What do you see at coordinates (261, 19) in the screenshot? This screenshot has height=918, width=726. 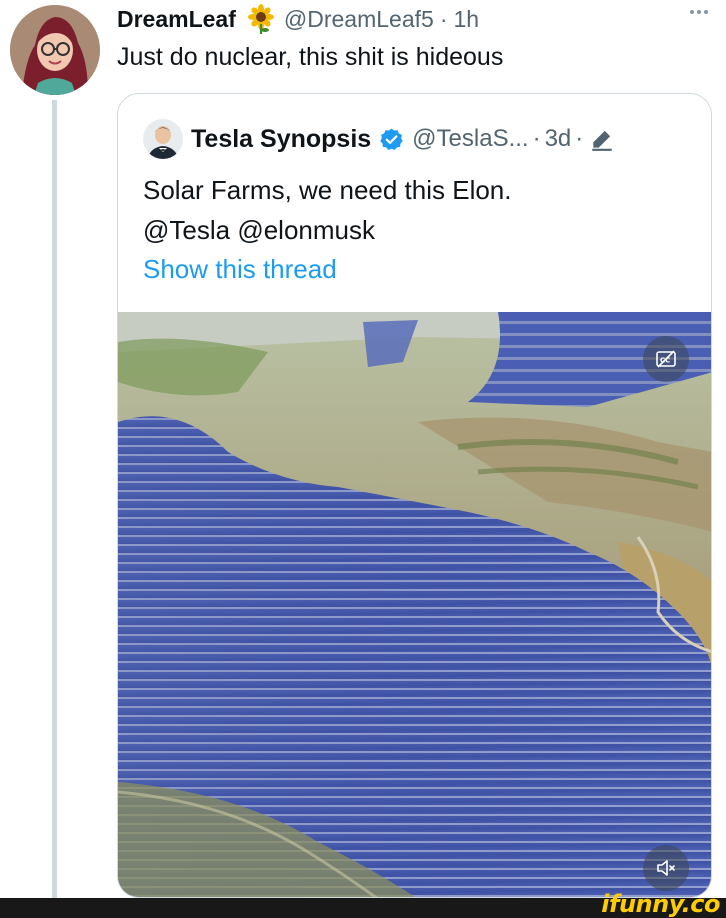 I see `sunflower-icon` at bounding box center [261, 19].